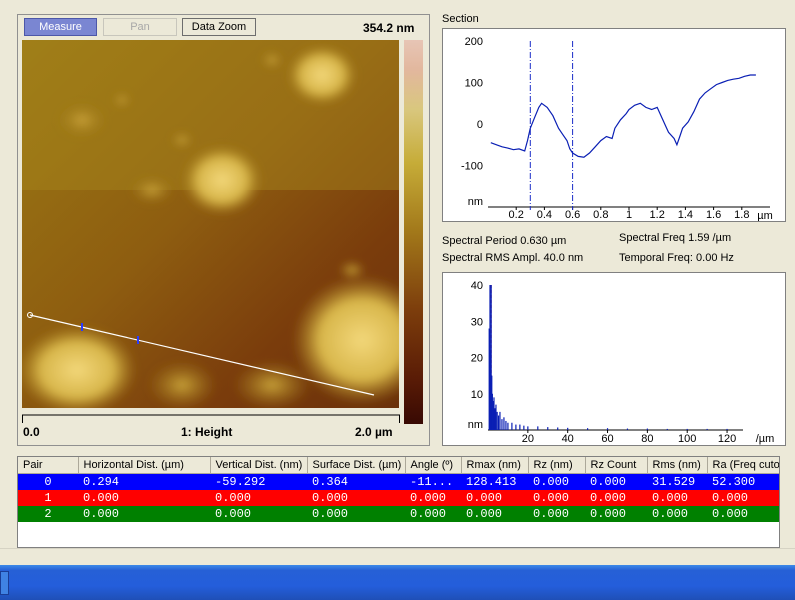  Describe the element at coordinates (60, 27) in the screenshot. I see `measure-button: Measure` at that location.